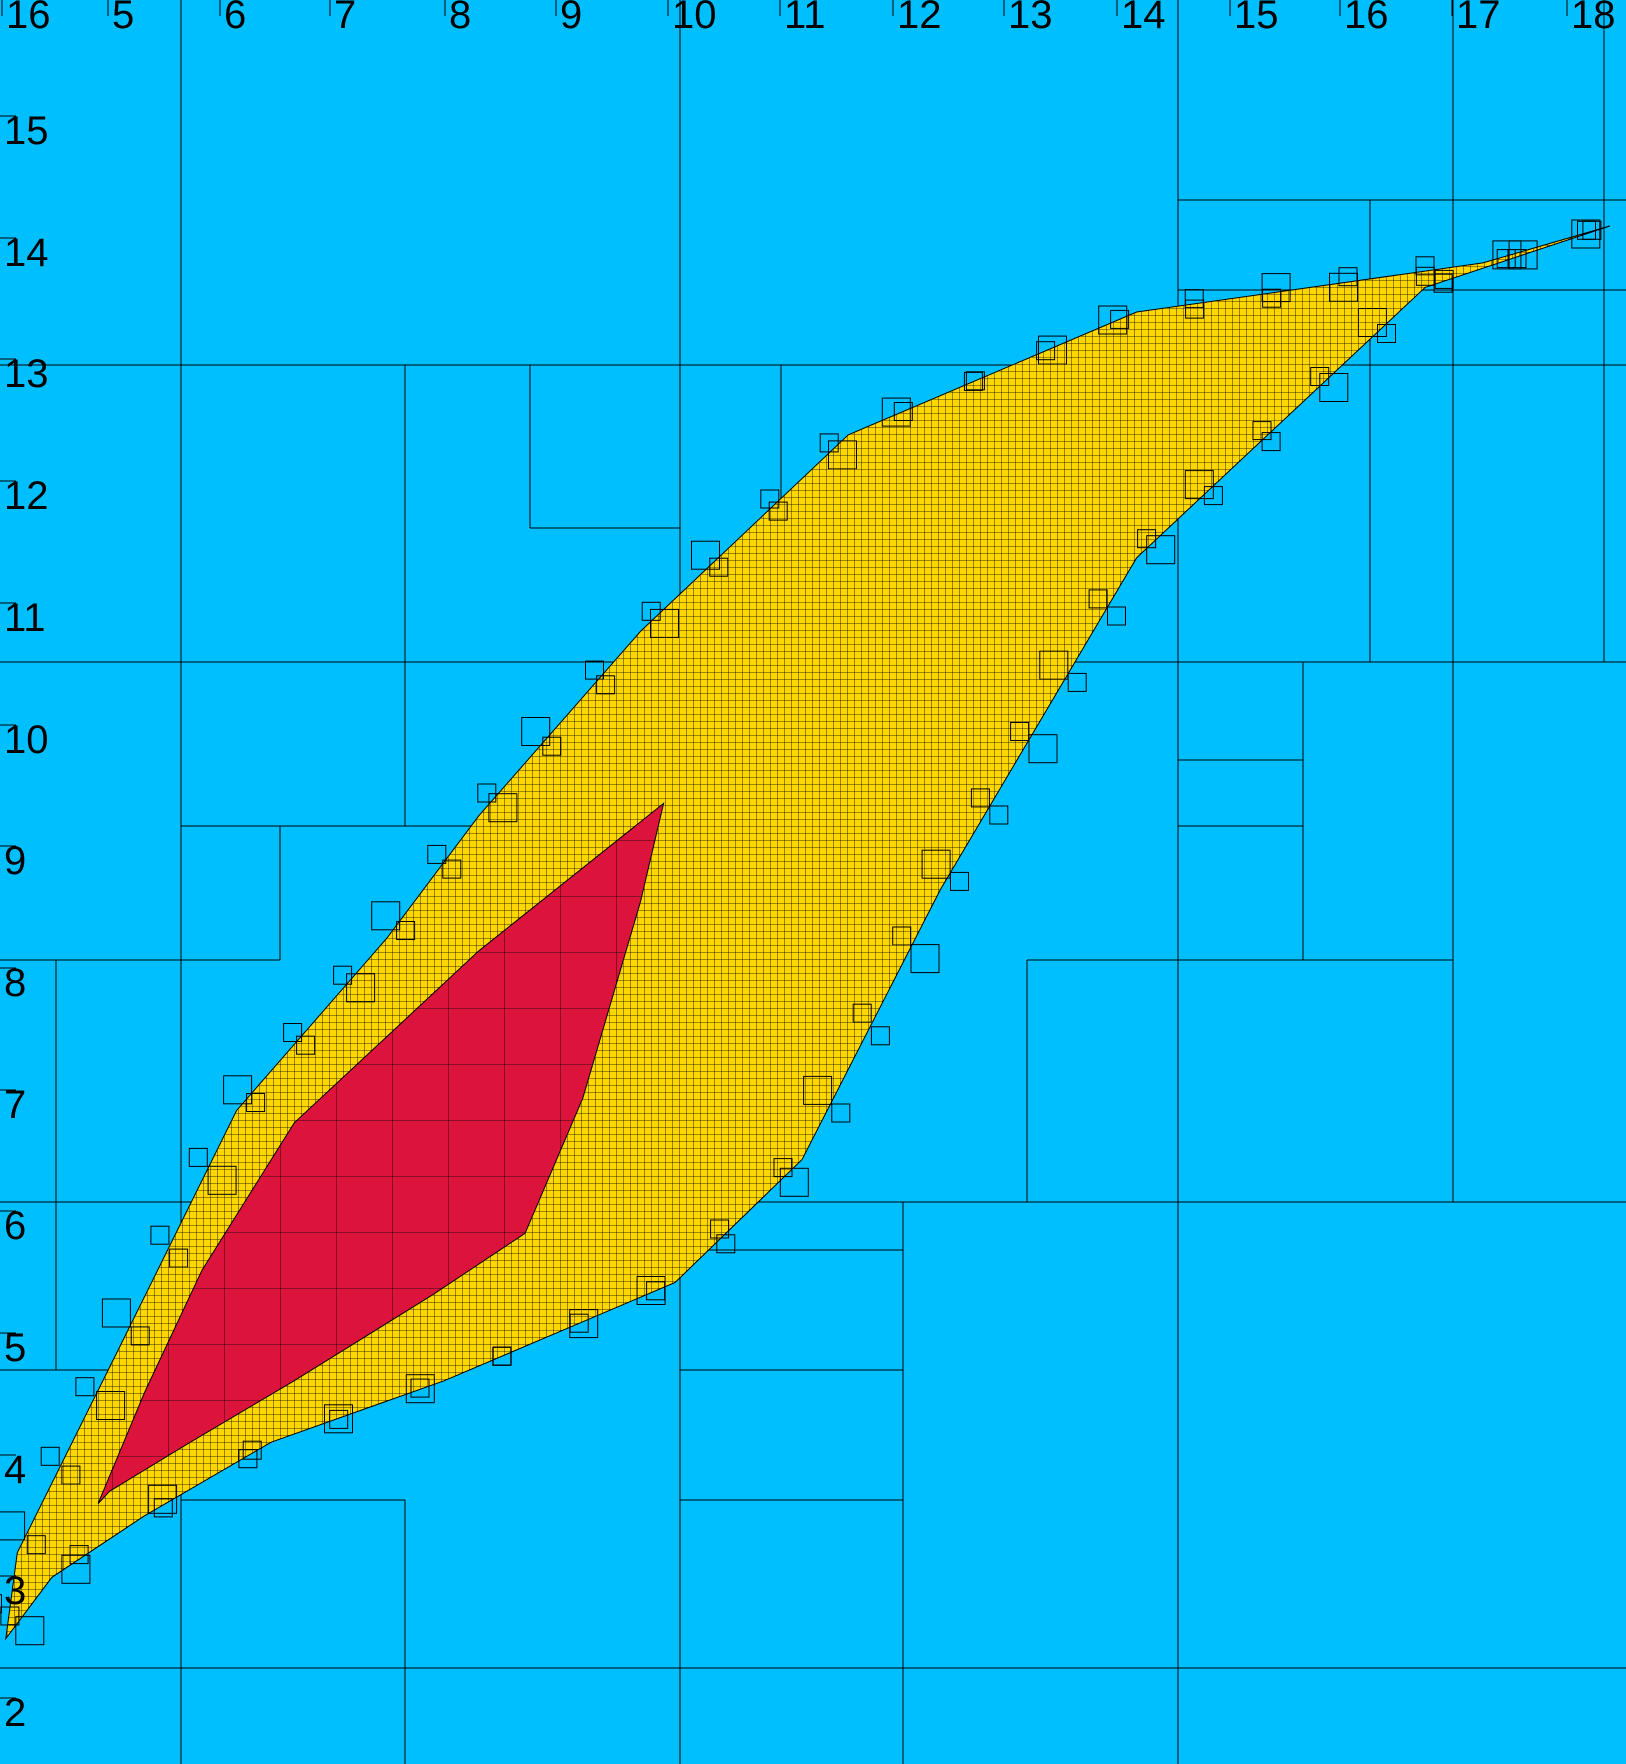 This screenshot has height=1764, width=1626. I want to click on x-tick-label: 12, so click(919, 18).